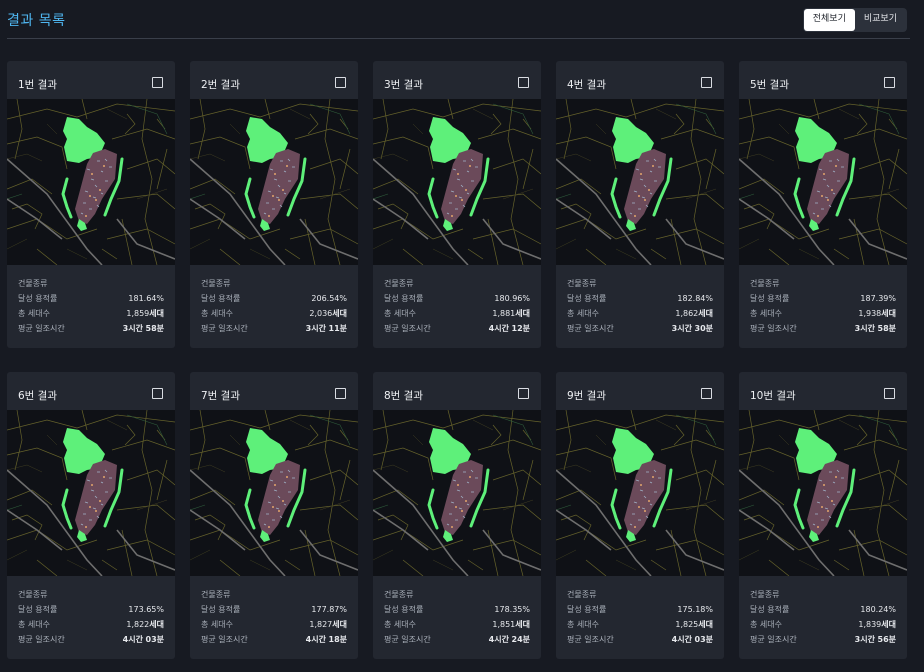 This screenshot has width=924, height=672. Describe the element at coordinates (91, 624) in the screenshot. I see `households-row: 총 세대수 1,822세대` at that location.